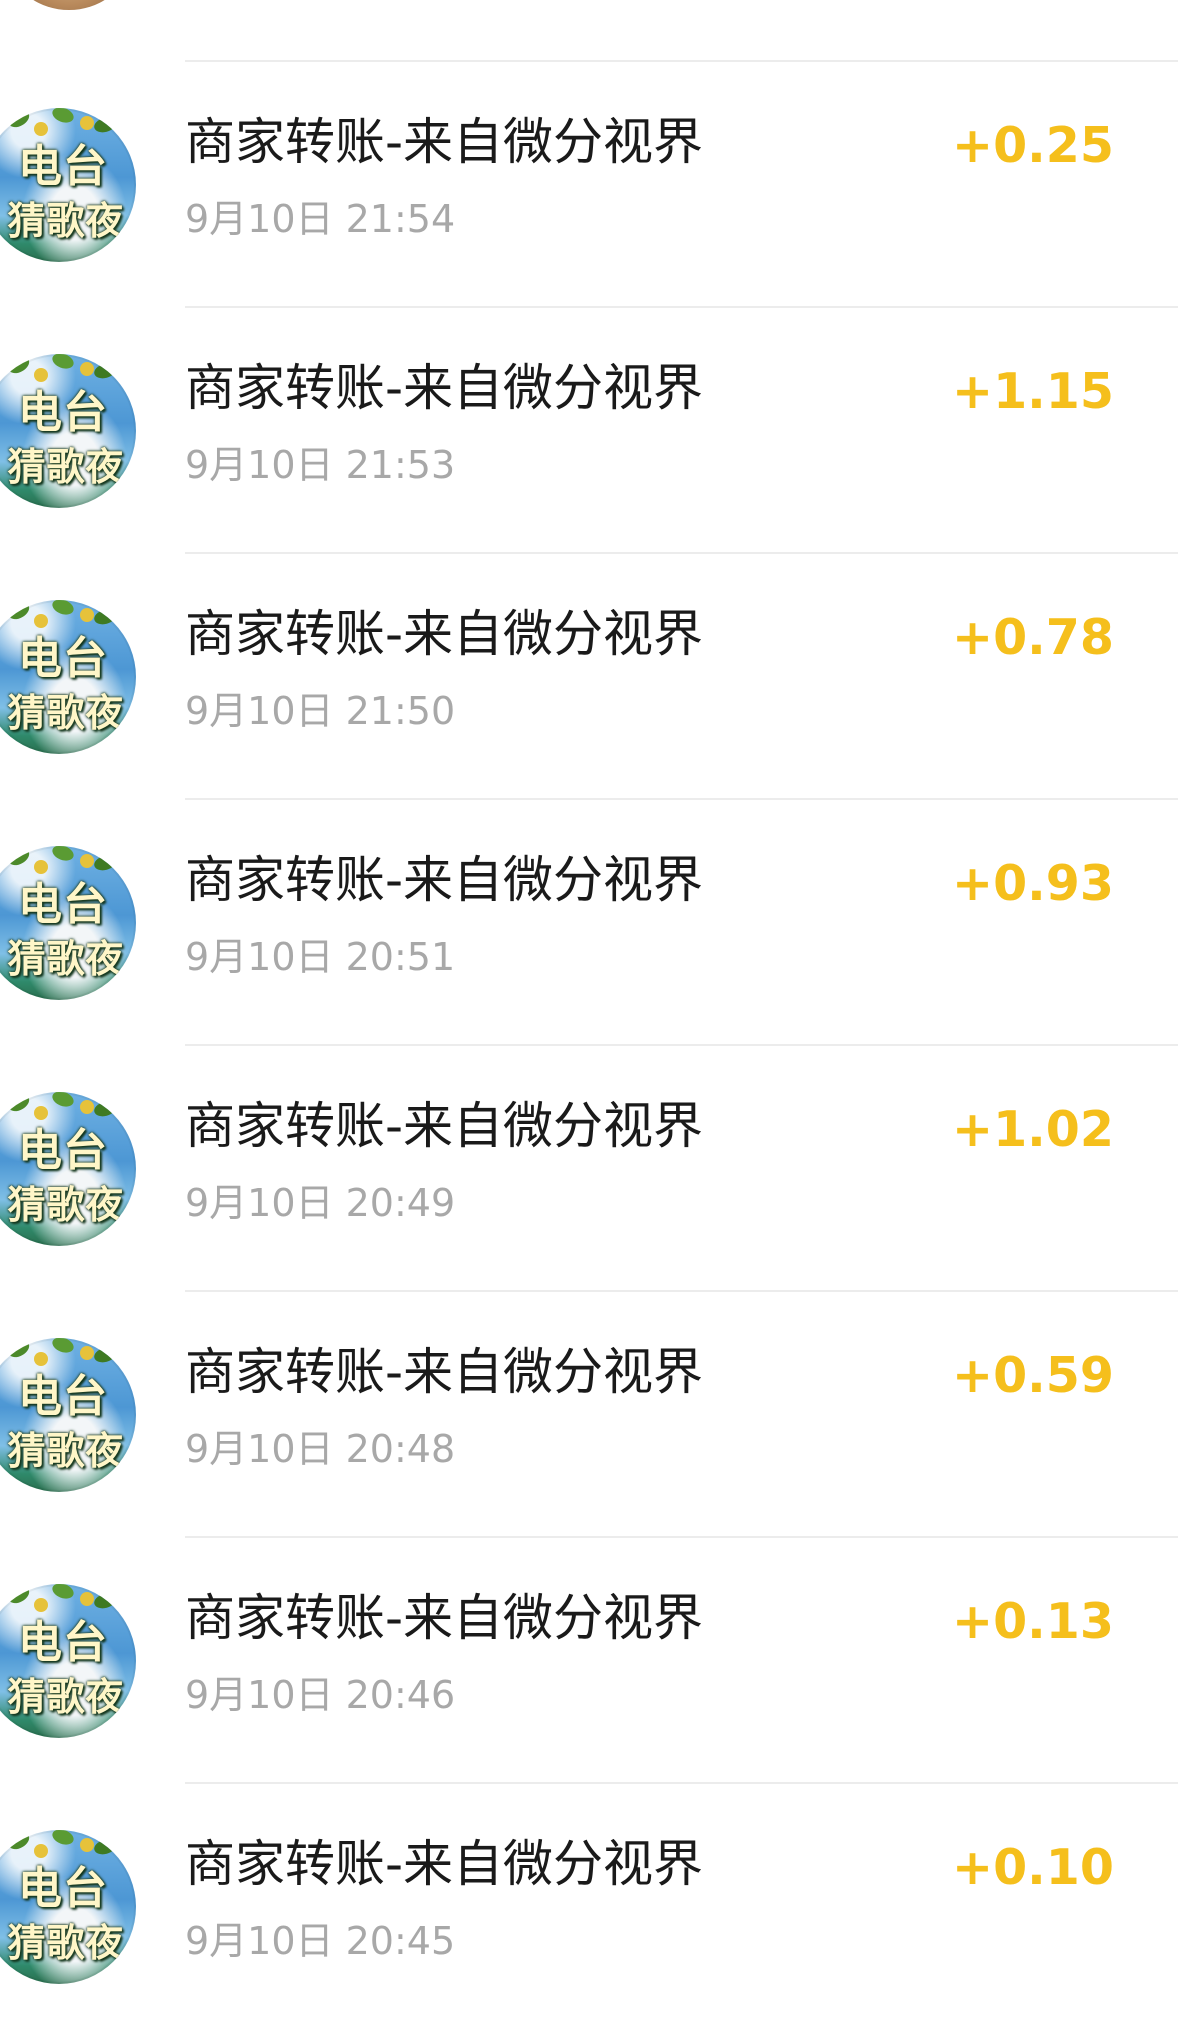  Describe the element at coordinates (320, 219) in the screenshot. I see `transaction-time: 9月10日 21:54` at that location.